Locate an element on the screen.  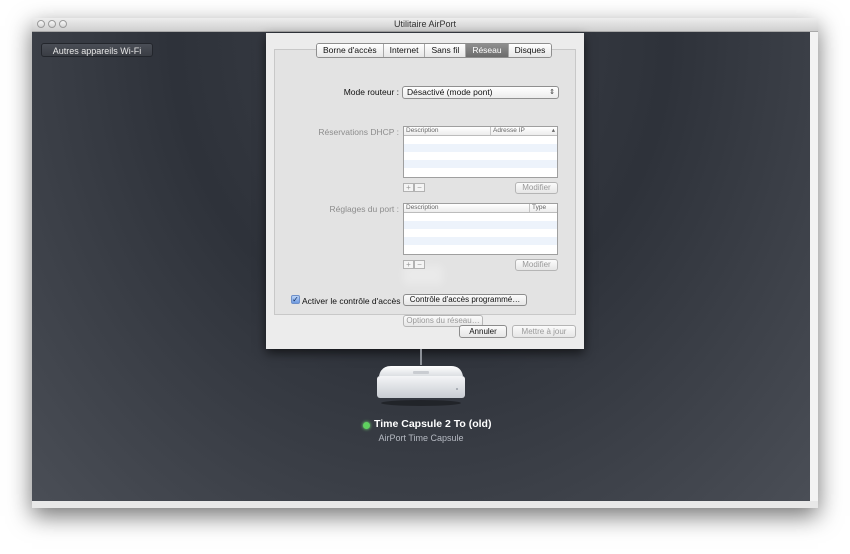
update-button: Mettre à jour is located at coordinates (544, 331).